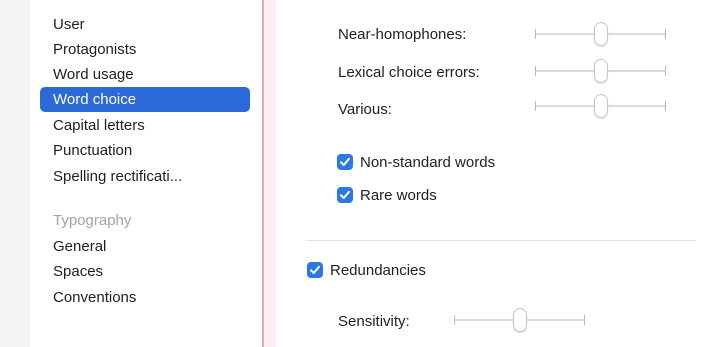 The image size is (706, 347). What do you see at coordinates (365, 109) in the screenshot?
I see `various-label: Various:` at bounding box center [365, 109].